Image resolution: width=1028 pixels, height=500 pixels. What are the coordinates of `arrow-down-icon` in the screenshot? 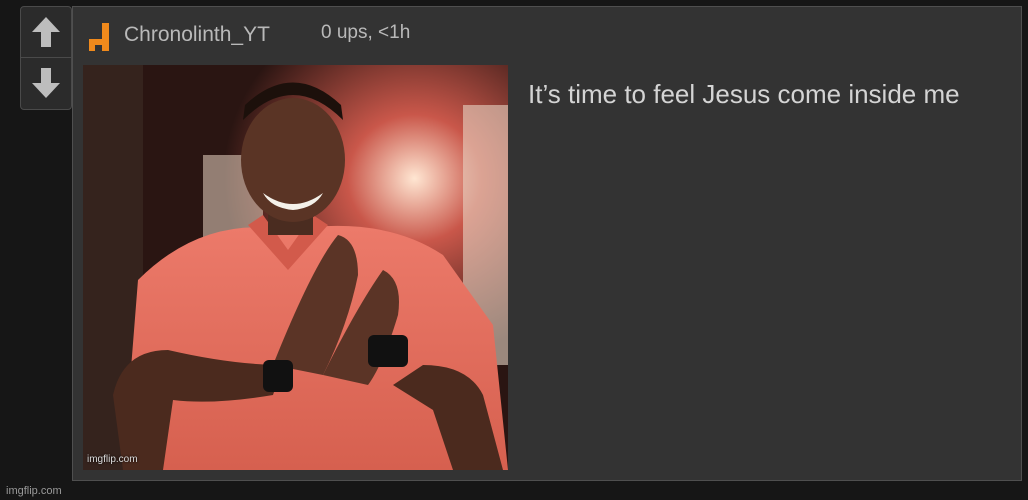 It's located at (46, 83).